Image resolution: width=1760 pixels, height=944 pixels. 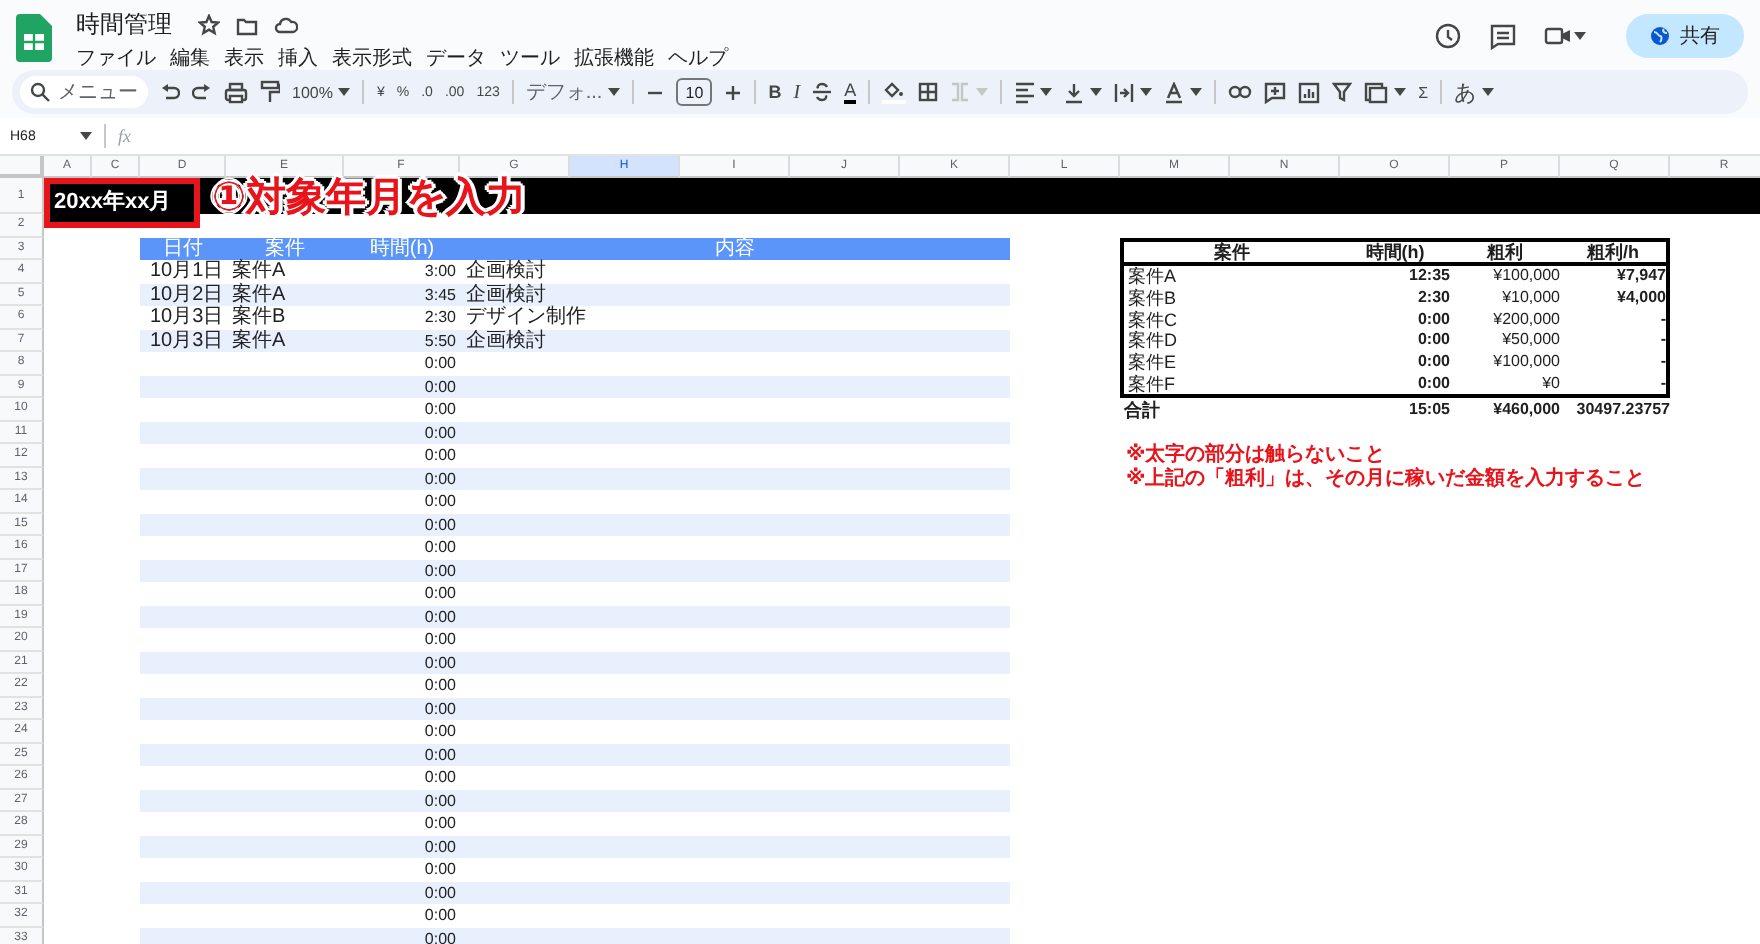 What do you see at coordinates (1428, 276) in the screenshot?
I see `table-cell-text: 12:35` at bounding box center [1428, 276].